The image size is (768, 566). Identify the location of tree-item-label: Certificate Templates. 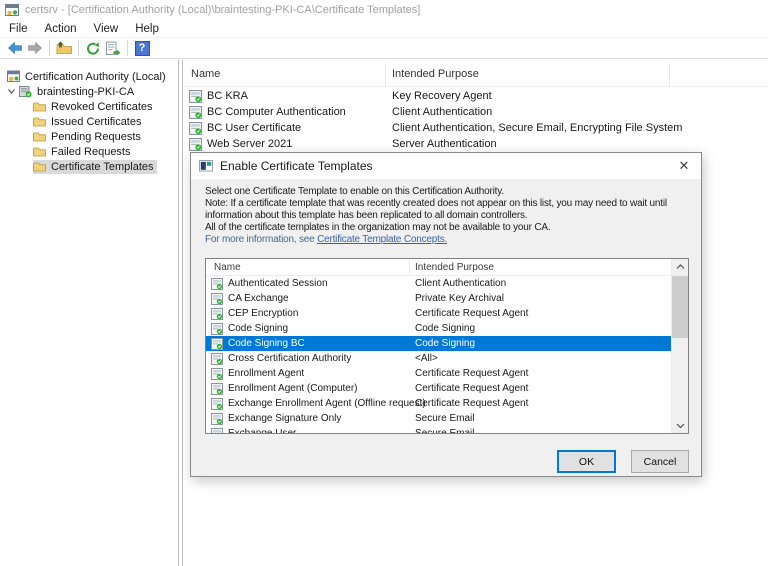
(102, 166).